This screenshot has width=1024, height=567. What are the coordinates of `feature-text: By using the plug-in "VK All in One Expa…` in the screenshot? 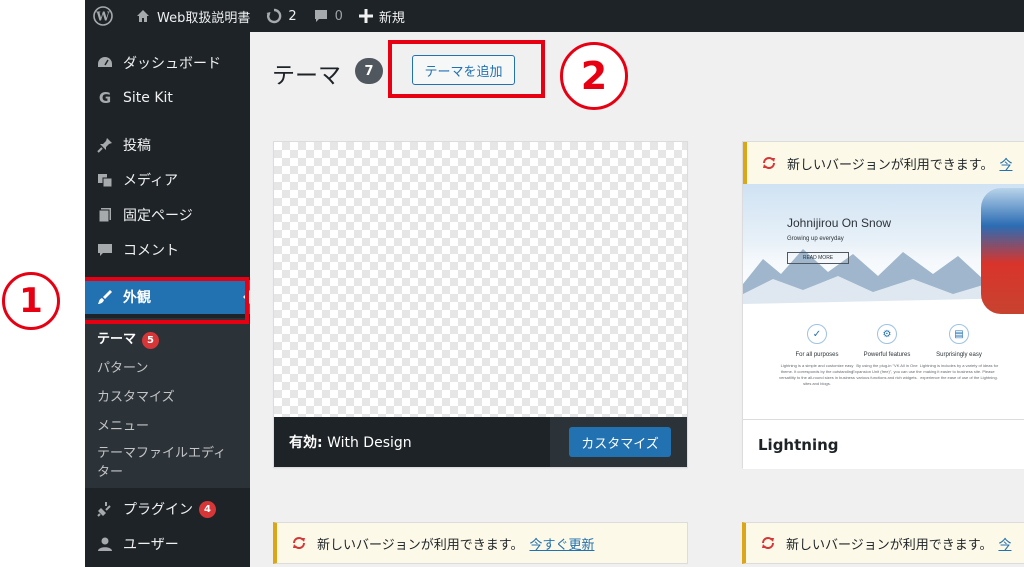 It's located at (887, 371).